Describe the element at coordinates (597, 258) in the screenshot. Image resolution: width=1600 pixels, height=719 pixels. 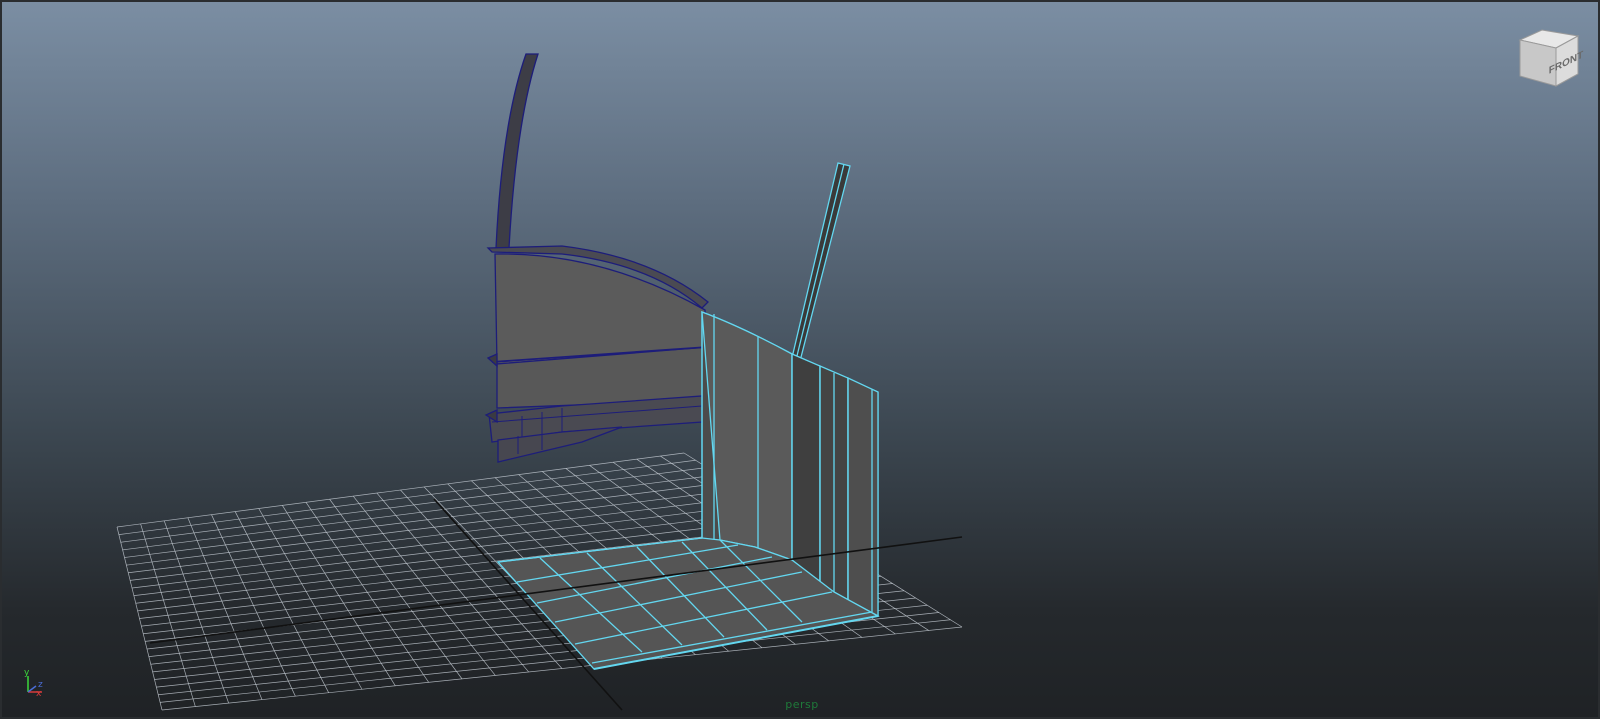
I see `back-panel-mesh` at that location.